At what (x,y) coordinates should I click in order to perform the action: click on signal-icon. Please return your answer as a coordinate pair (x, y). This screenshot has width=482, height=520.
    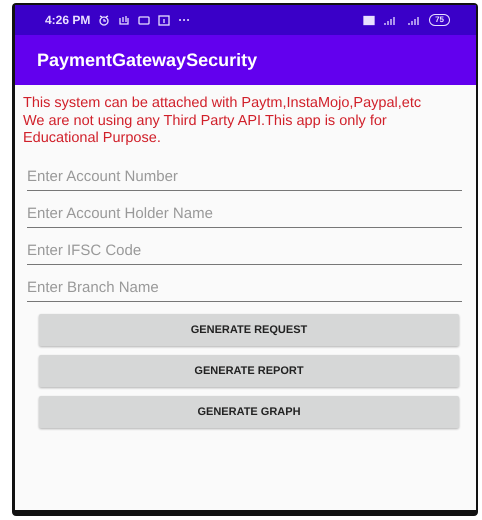
    Looking at the image, I should click on (414, 20).